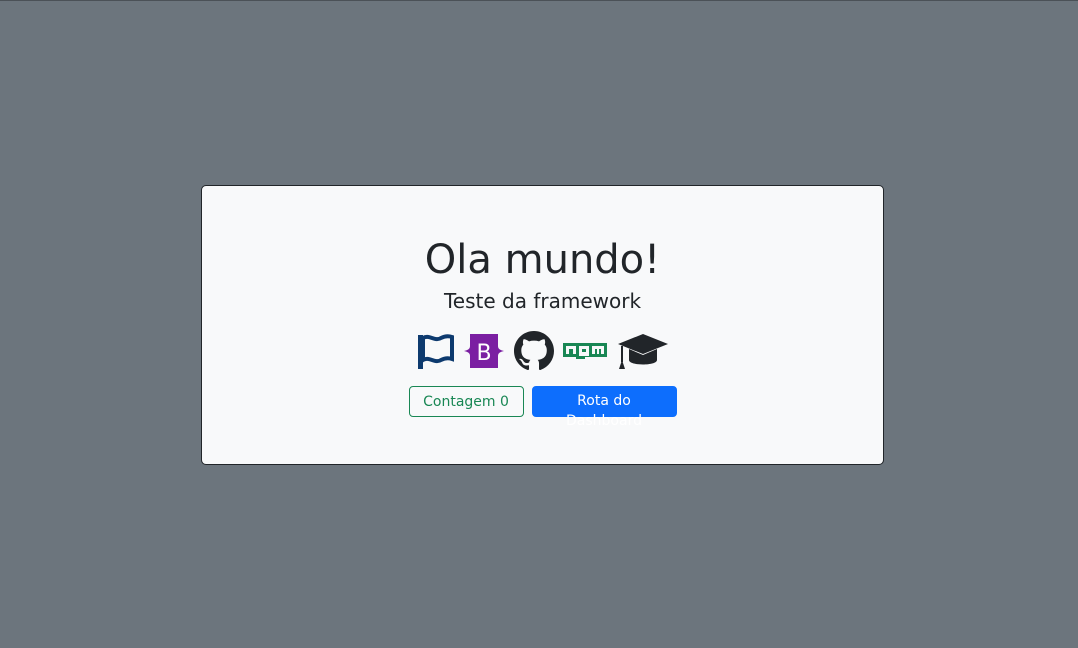 The height and width of the screenshot is (648, 1078). Describe the element at coordinates (483, 353) in the screenshot. I see `svg-text: B` at that location.